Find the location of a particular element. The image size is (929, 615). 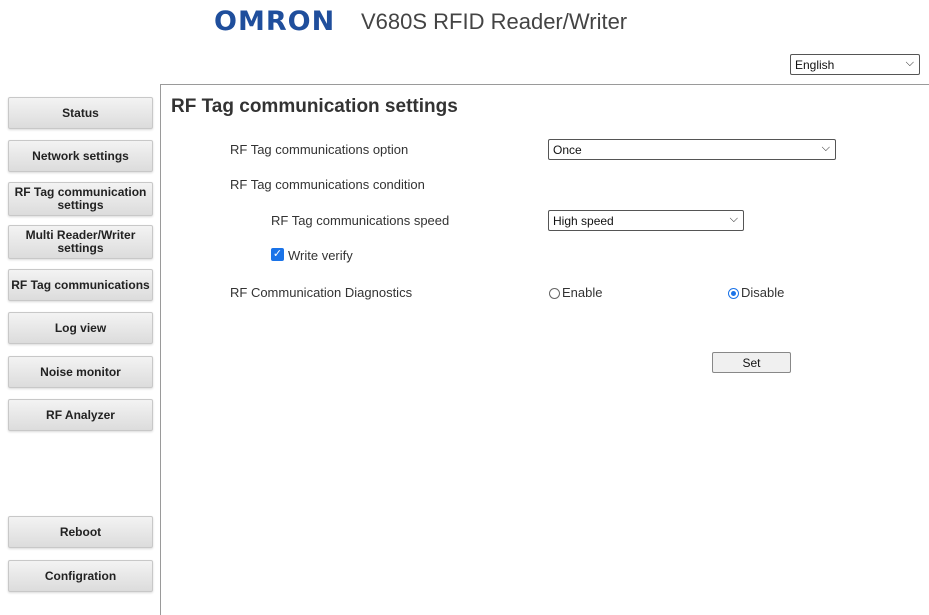

nav-reboot-button: Reboot is located at coordinates (80, 532).